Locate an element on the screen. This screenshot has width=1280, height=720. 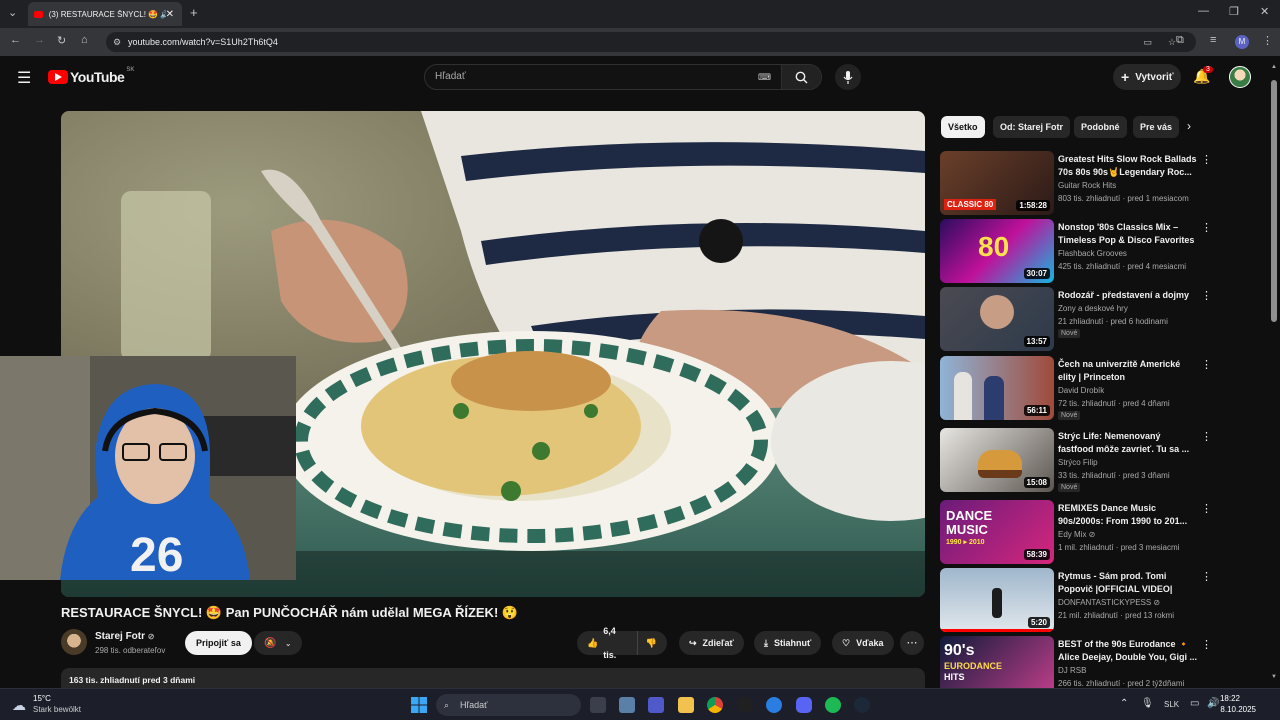
recommendation-channel: DJ RSB is located at coordinates (1072, 670).